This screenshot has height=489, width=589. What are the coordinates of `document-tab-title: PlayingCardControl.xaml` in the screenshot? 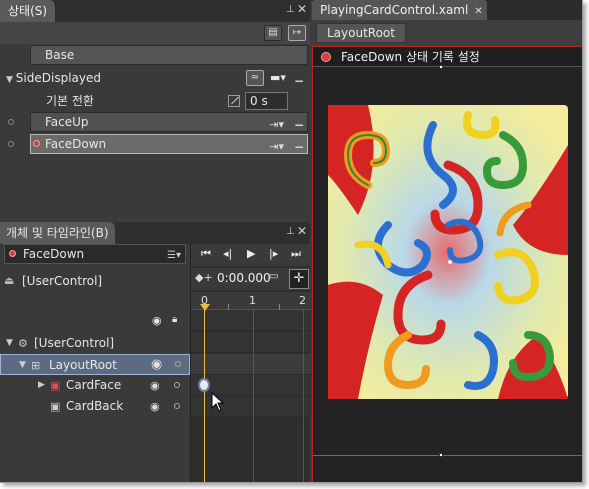 It's located at (394, 10).